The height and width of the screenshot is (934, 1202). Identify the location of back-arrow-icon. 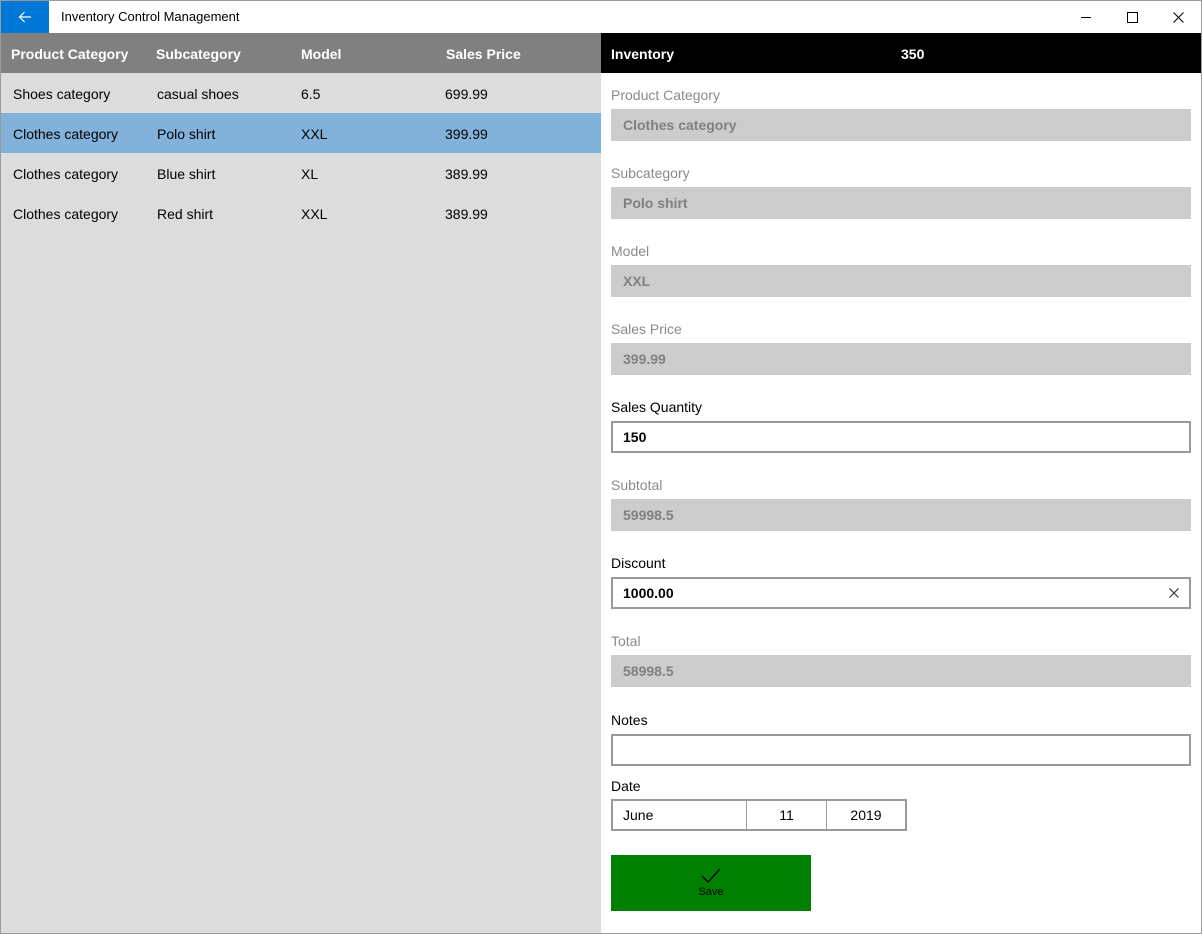
(24, 17).